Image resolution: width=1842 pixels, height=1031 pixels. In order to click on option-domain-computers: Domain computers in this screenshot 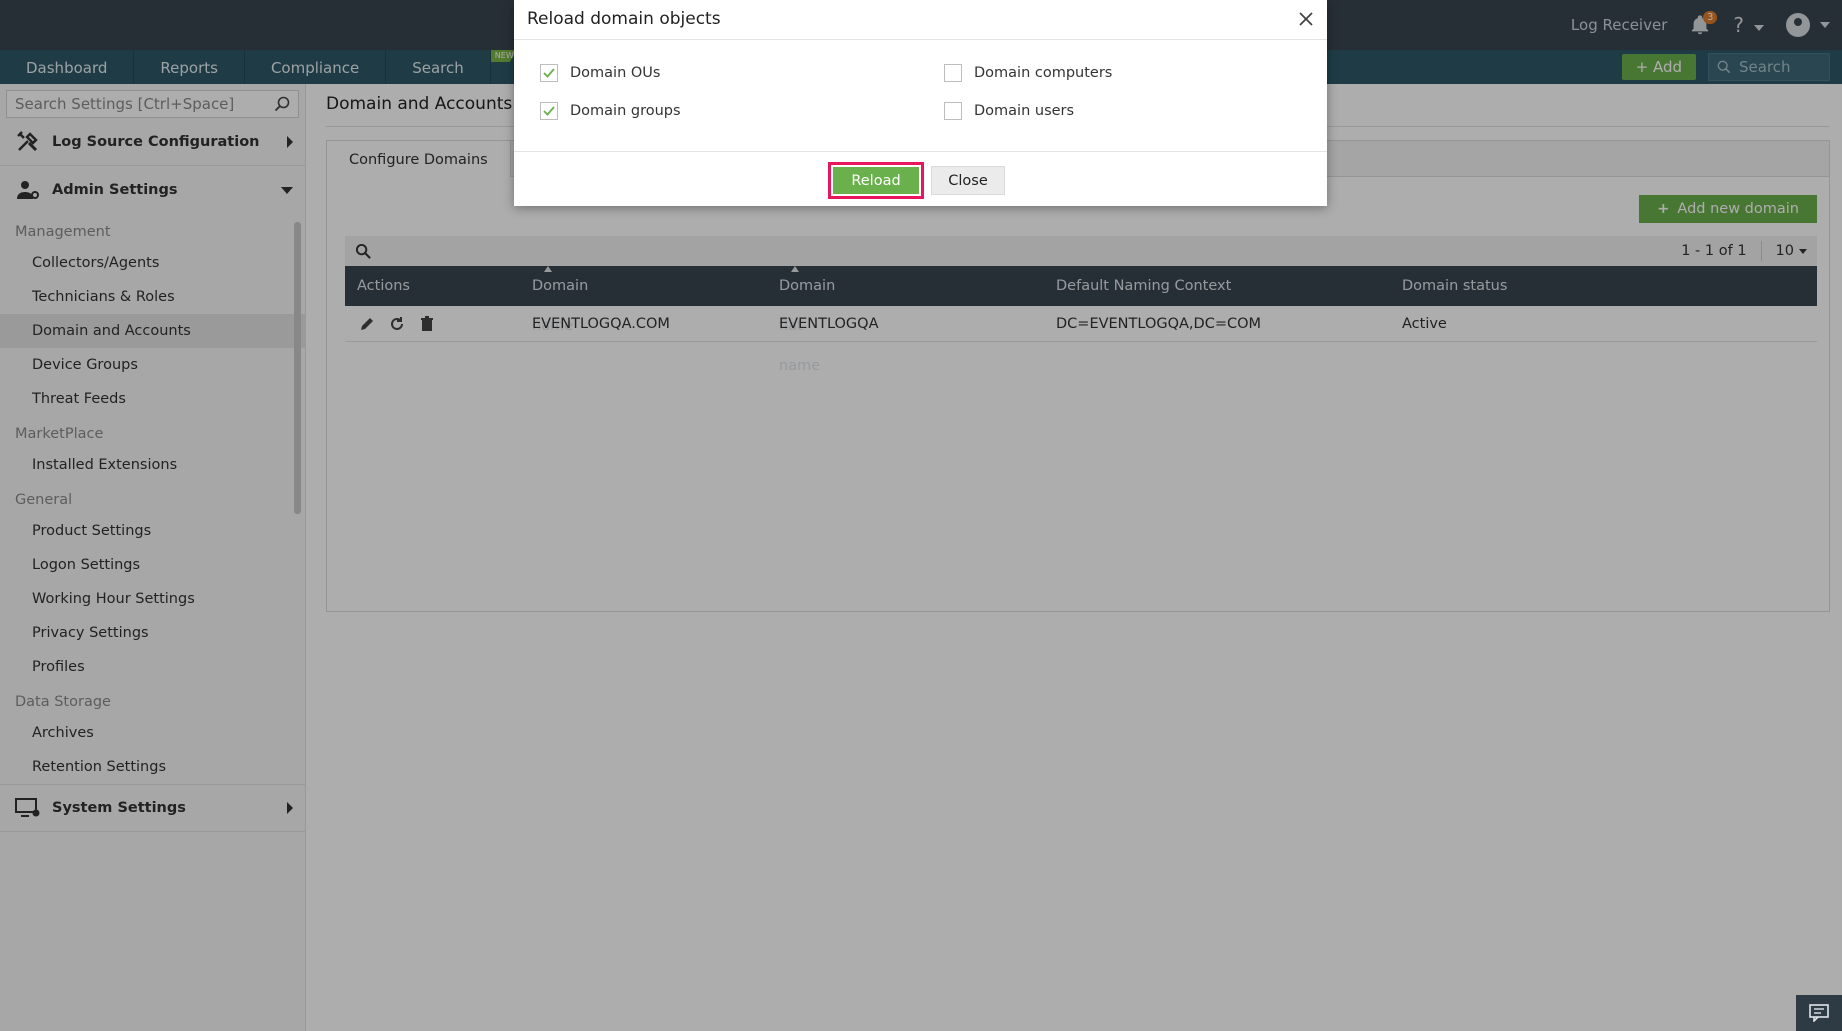, I will do `click(1028, 73)`.